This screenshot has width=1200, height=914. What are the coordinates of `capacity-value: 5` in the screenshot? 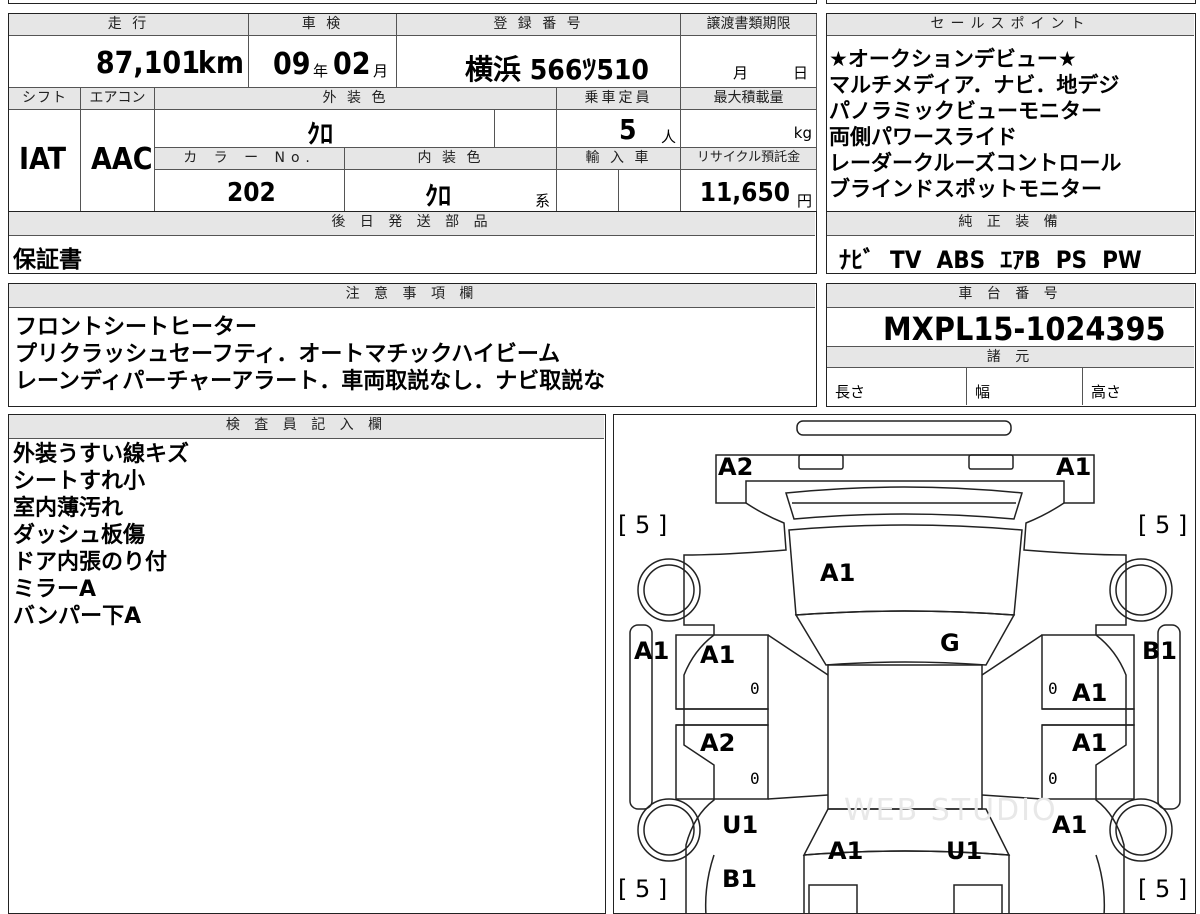 It's located at (628, 129).